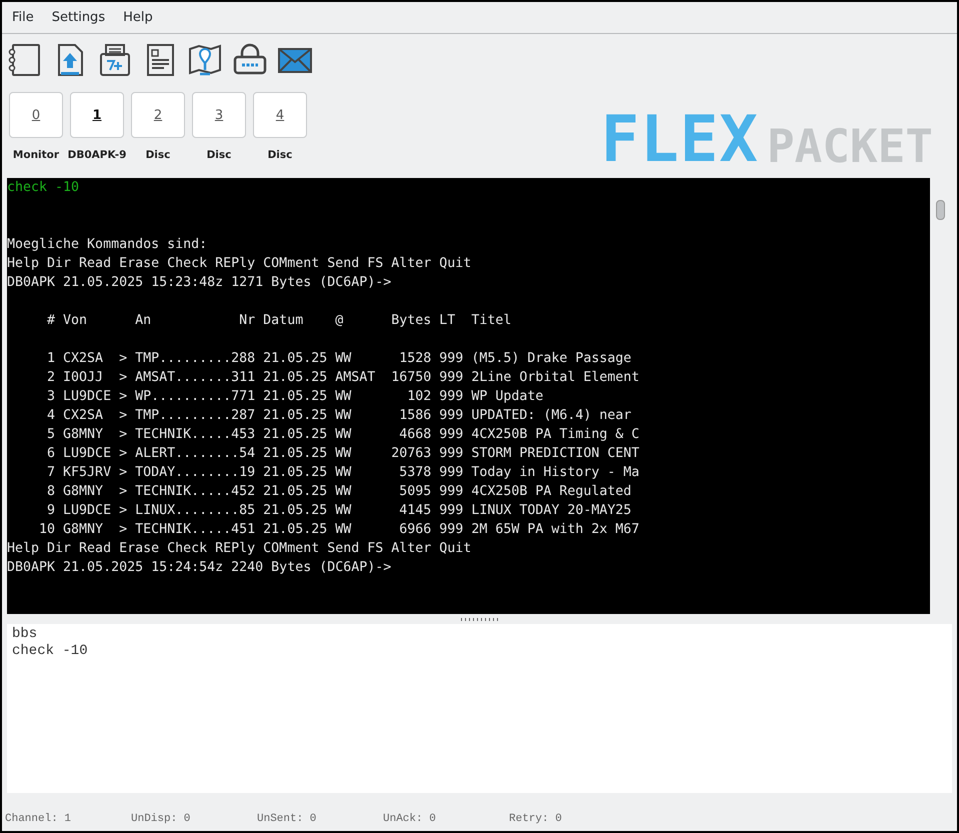 Image resolution: width=959 pixels, height=833 pixels. I want to click on terminal-line: 5 G8MNY > TECHNIK.....453 21.05.25 WW 4668 999 4CX250B PA Timing & C, so click(343, 435).